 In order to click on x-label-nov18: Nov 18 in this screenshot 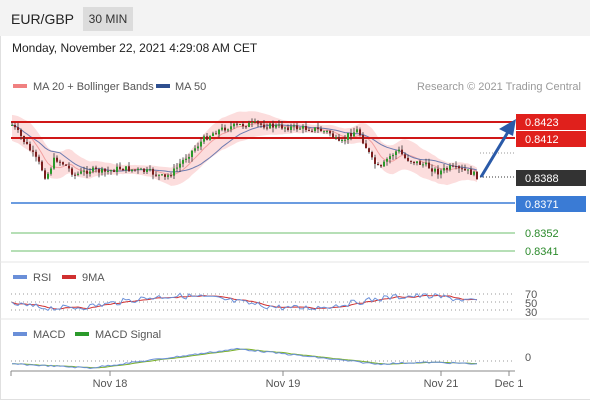, I will do `click(110, 384)`.